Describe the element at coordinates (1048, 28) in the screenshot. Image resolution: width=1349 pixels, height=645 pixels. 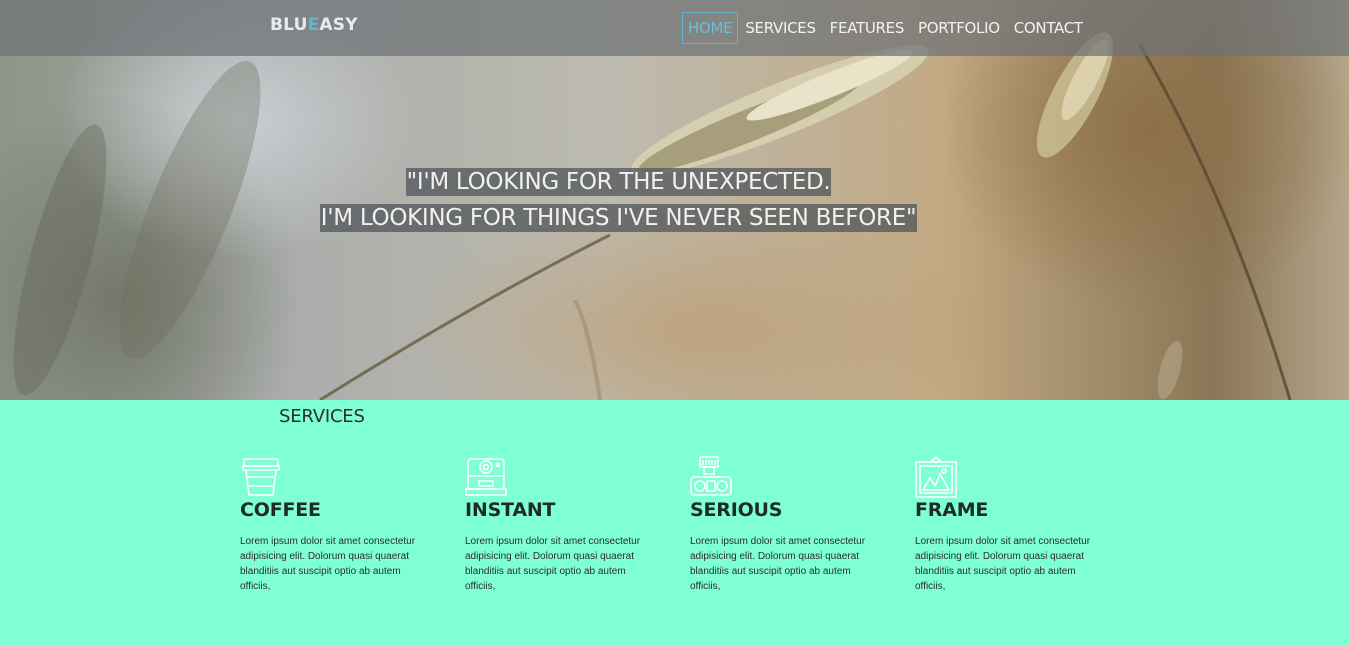
I see `nav-item-contact: CONTACT` at that location.